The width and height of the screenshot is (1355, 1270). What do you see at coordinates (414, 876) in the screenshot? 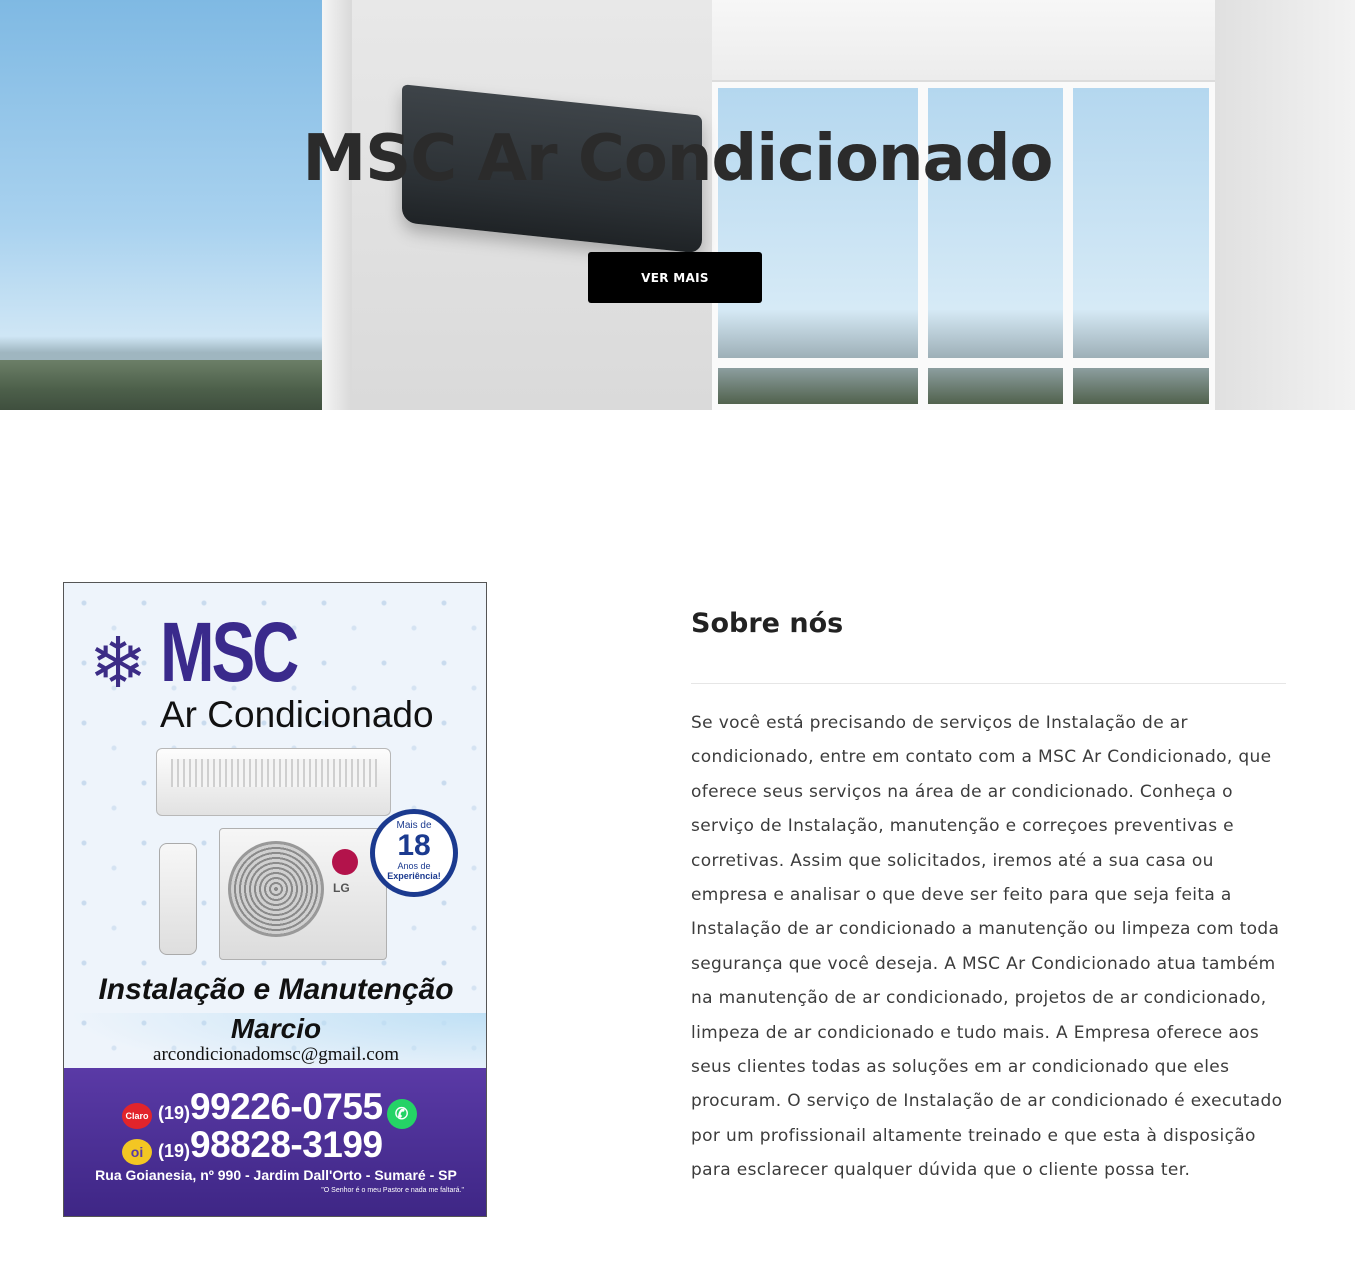
I see `badge-arc: Experiência!` at bounding box center [414, 876].